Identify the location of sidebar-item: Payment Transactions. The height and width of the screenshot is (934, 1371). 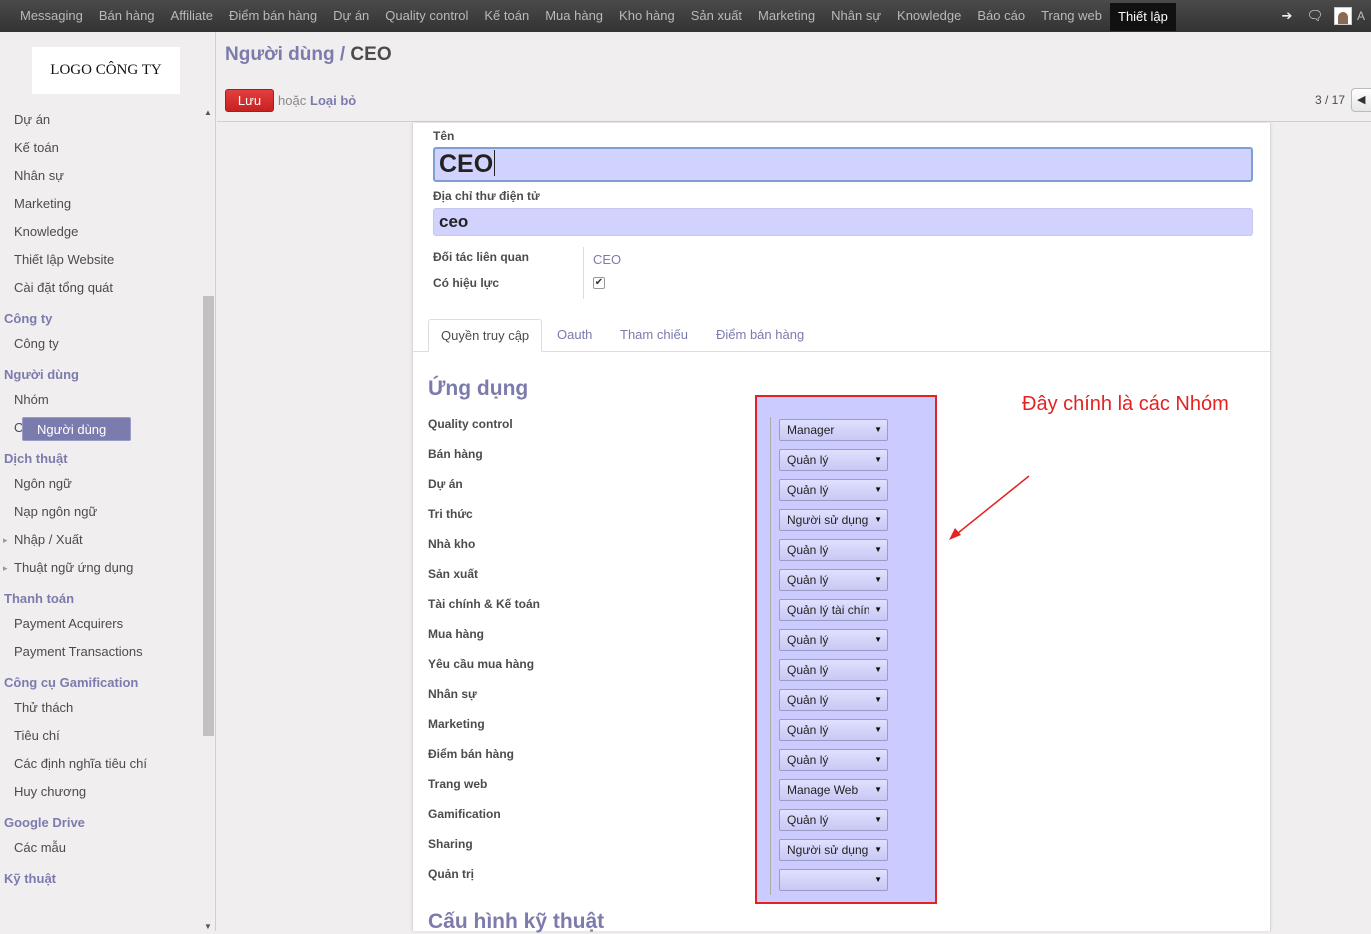
(100, 652).